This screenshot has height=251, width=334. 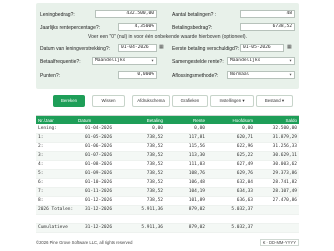 I want to click on table-row: 8: 01-12-2026 738,52 101,89 636,63 27.470,86, so click(x=167, y=201).